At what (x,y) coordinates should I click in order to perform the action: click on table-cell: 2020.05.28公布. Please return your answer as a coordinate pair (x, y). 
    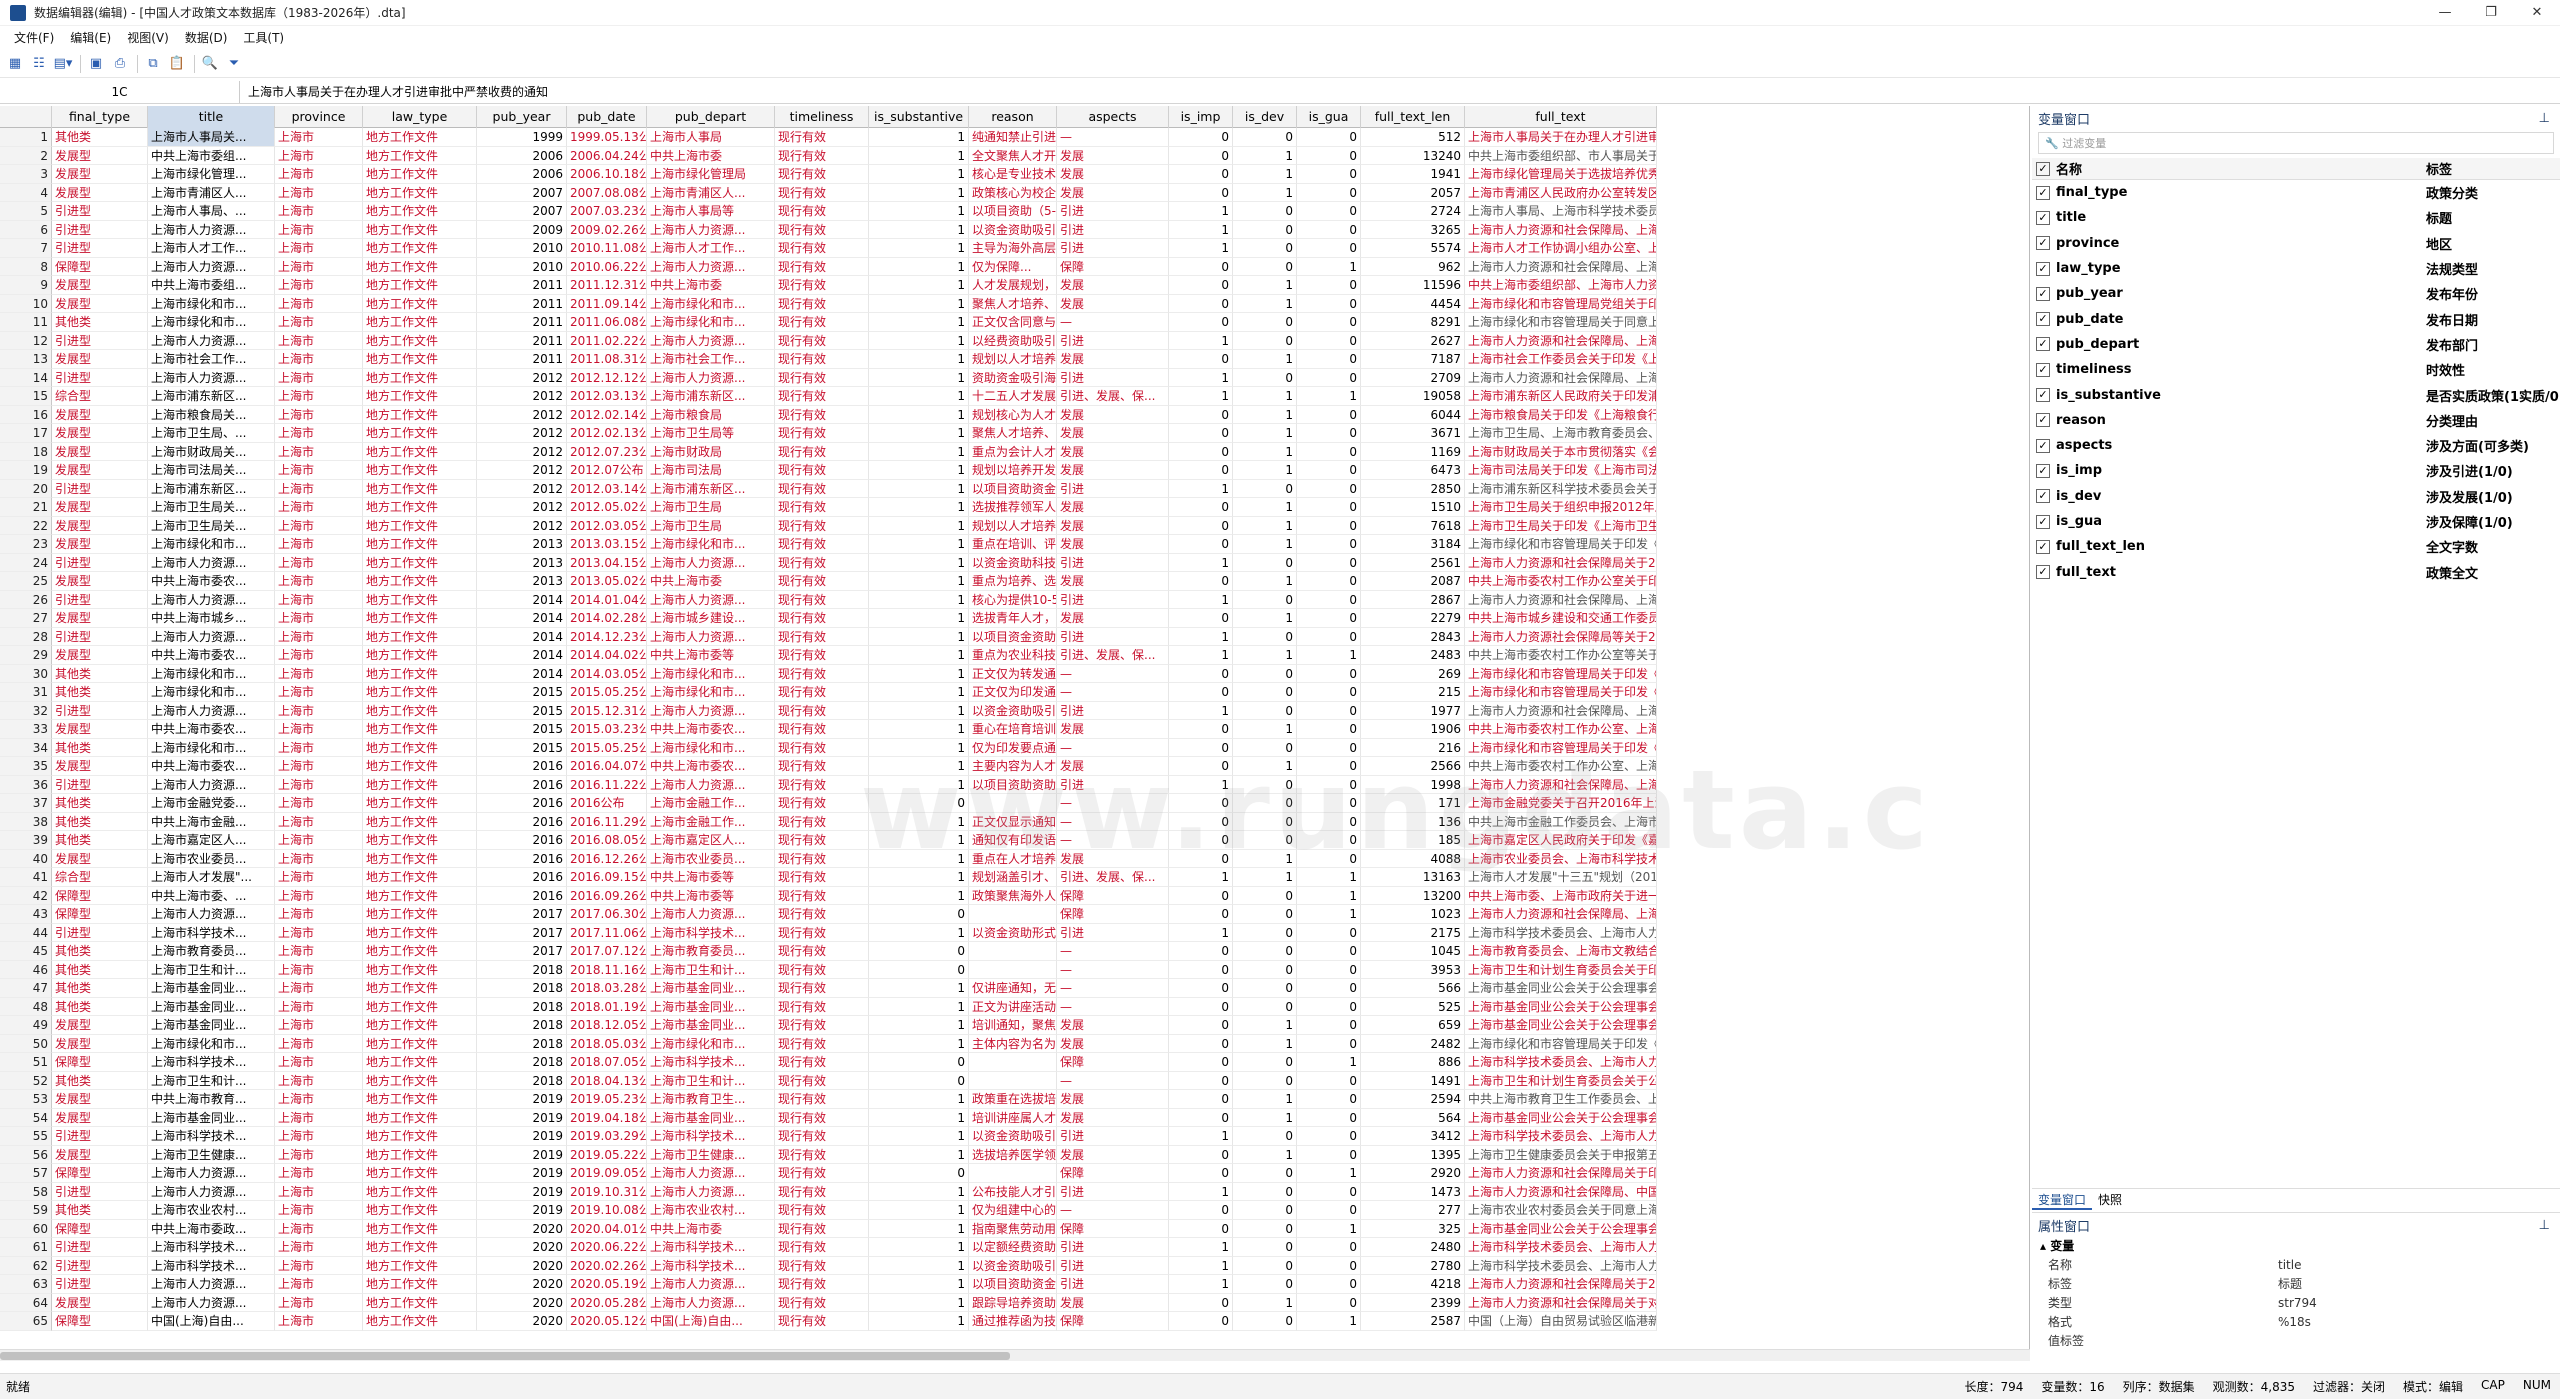
    Looking at the image, I should click on (607, 1302).